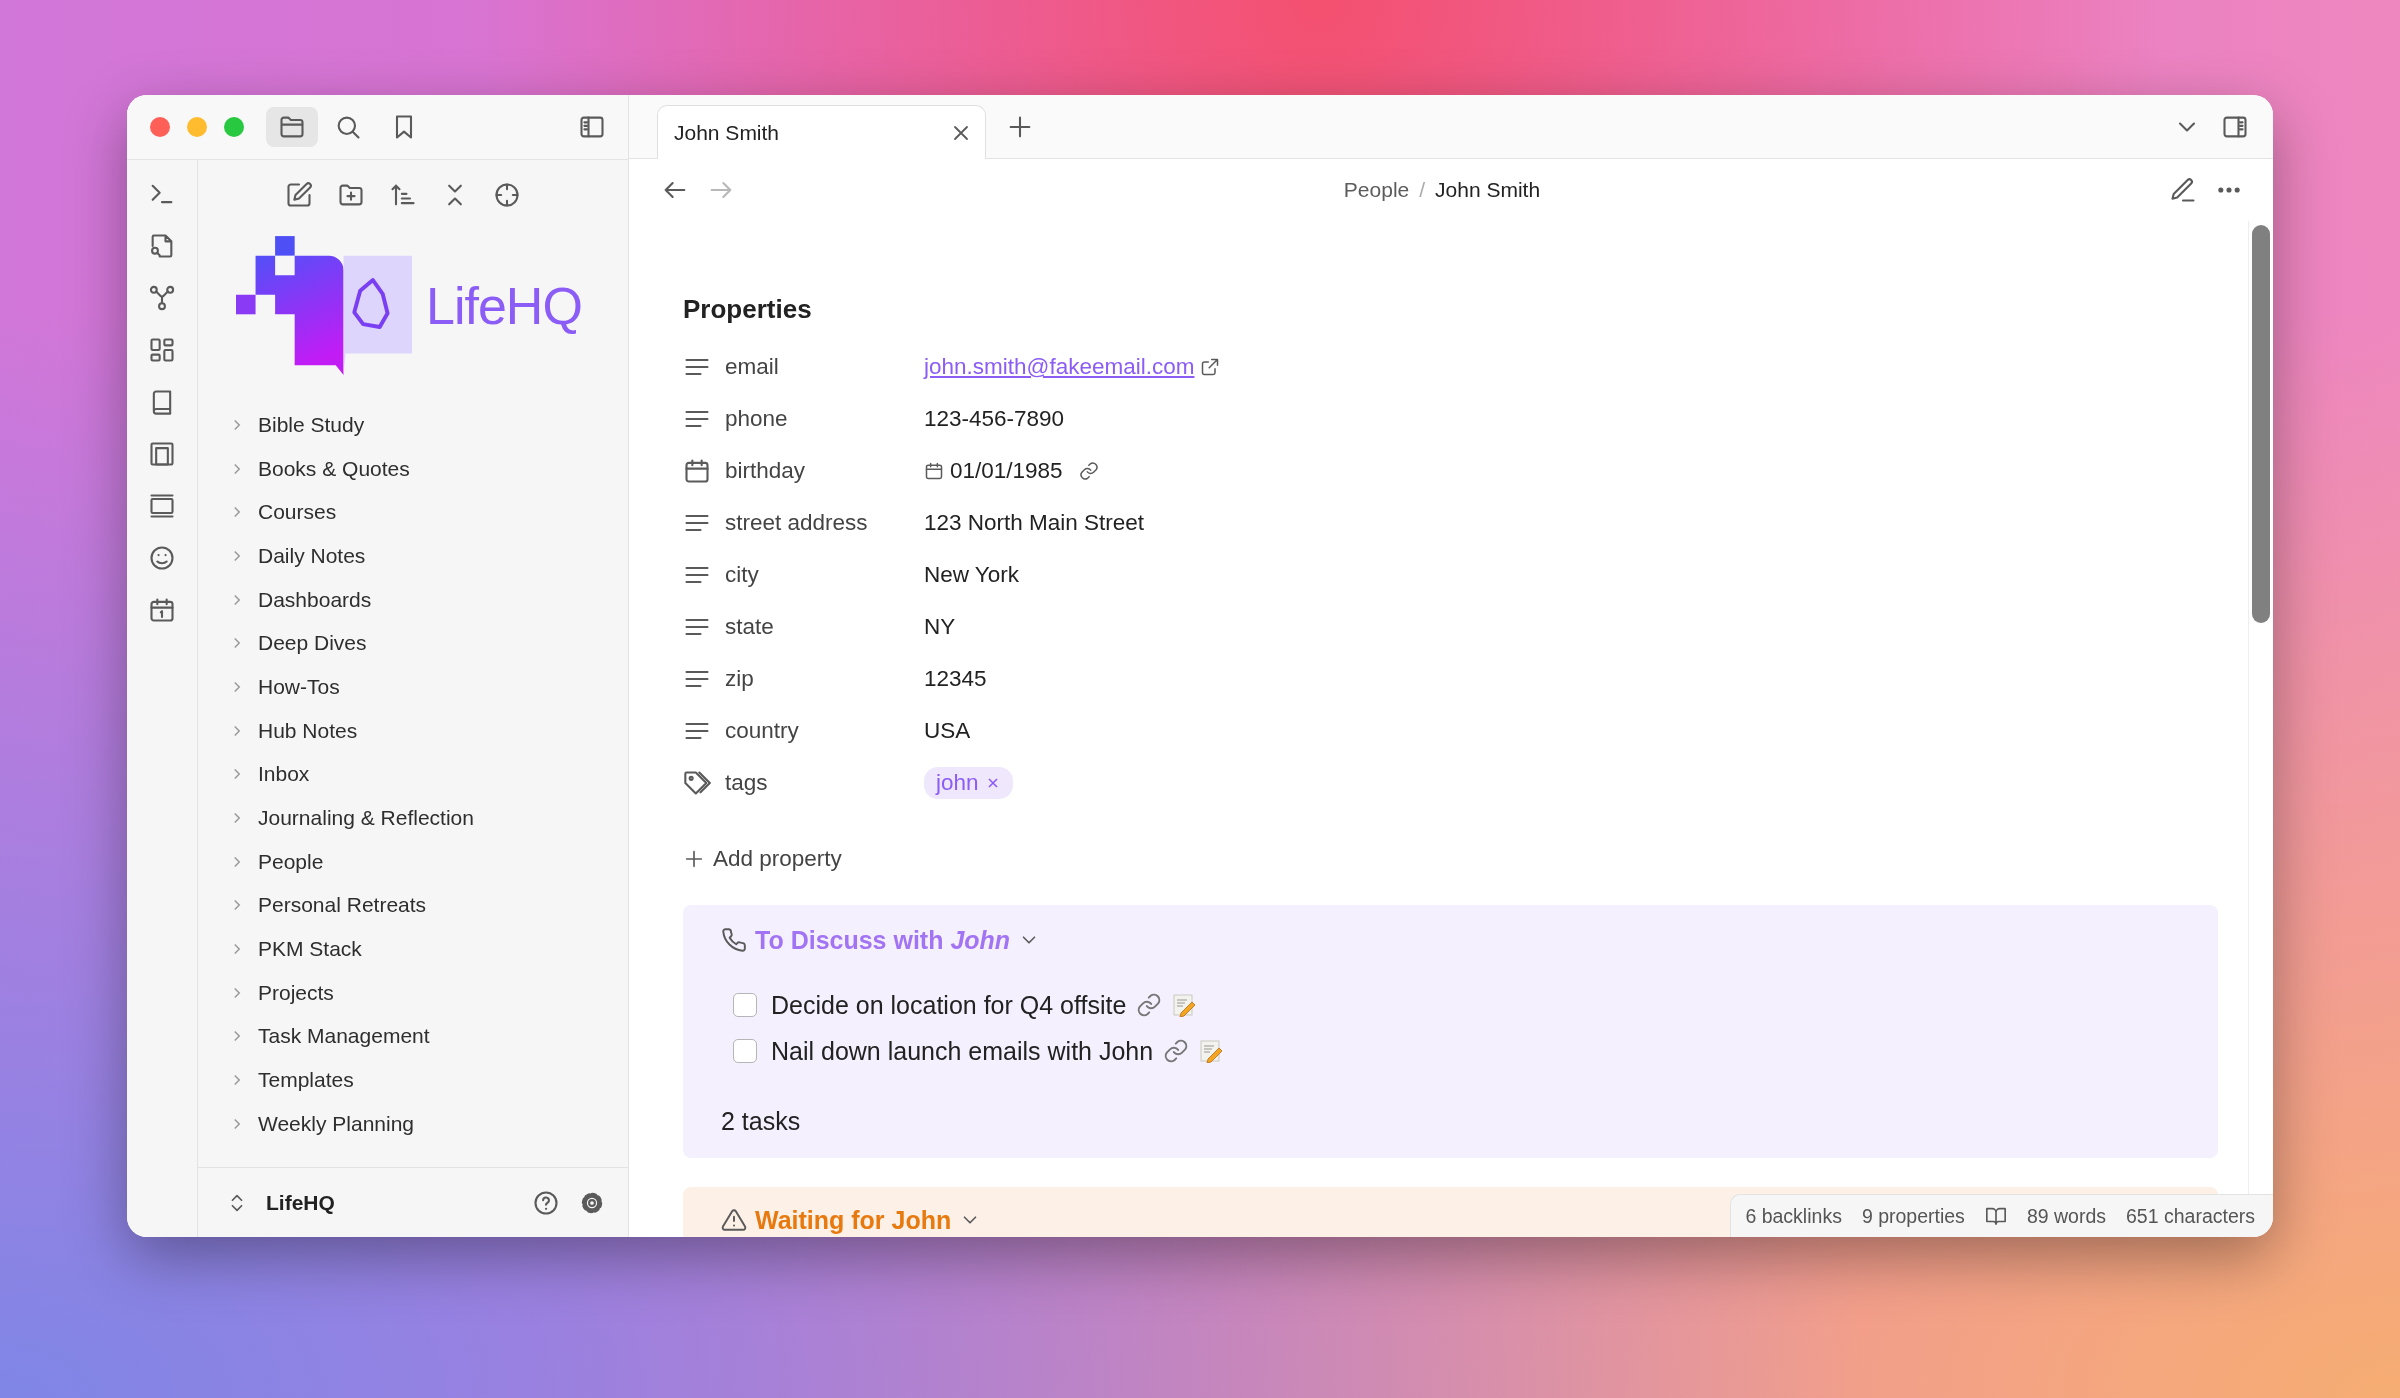 The image size is (2400, 1398). I want to click on graph-icon, so click(162, 298).